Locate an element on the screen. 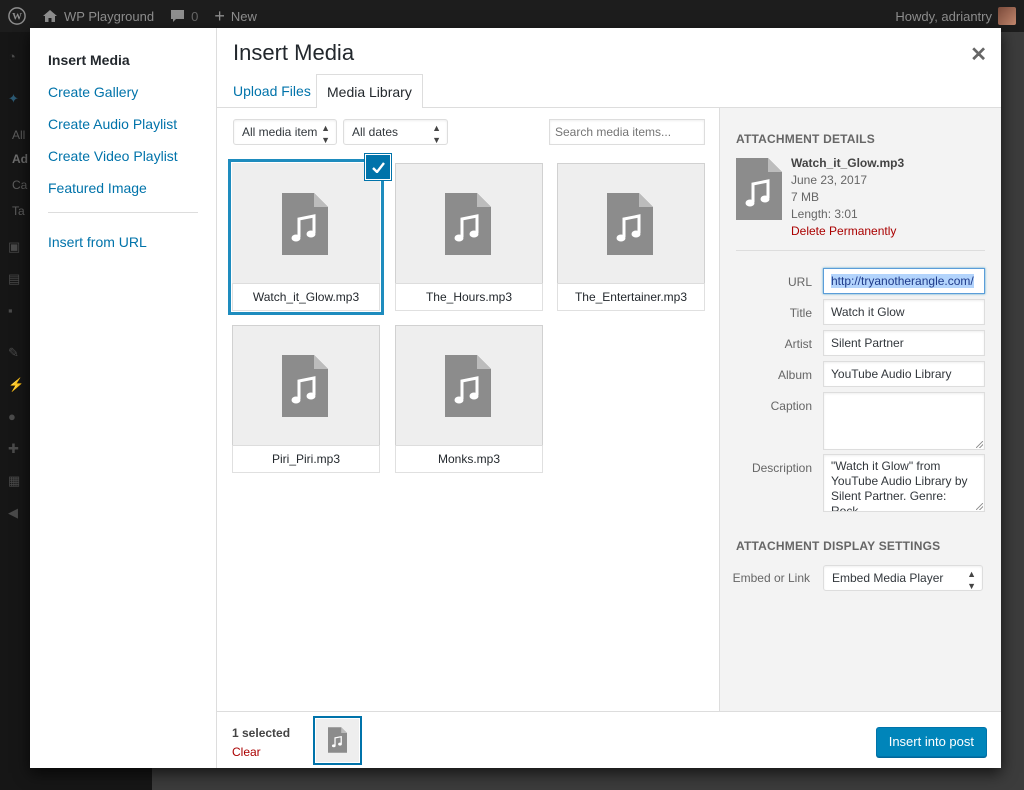  dashboard-icon: ◔ is located at coordinates (12, 56).